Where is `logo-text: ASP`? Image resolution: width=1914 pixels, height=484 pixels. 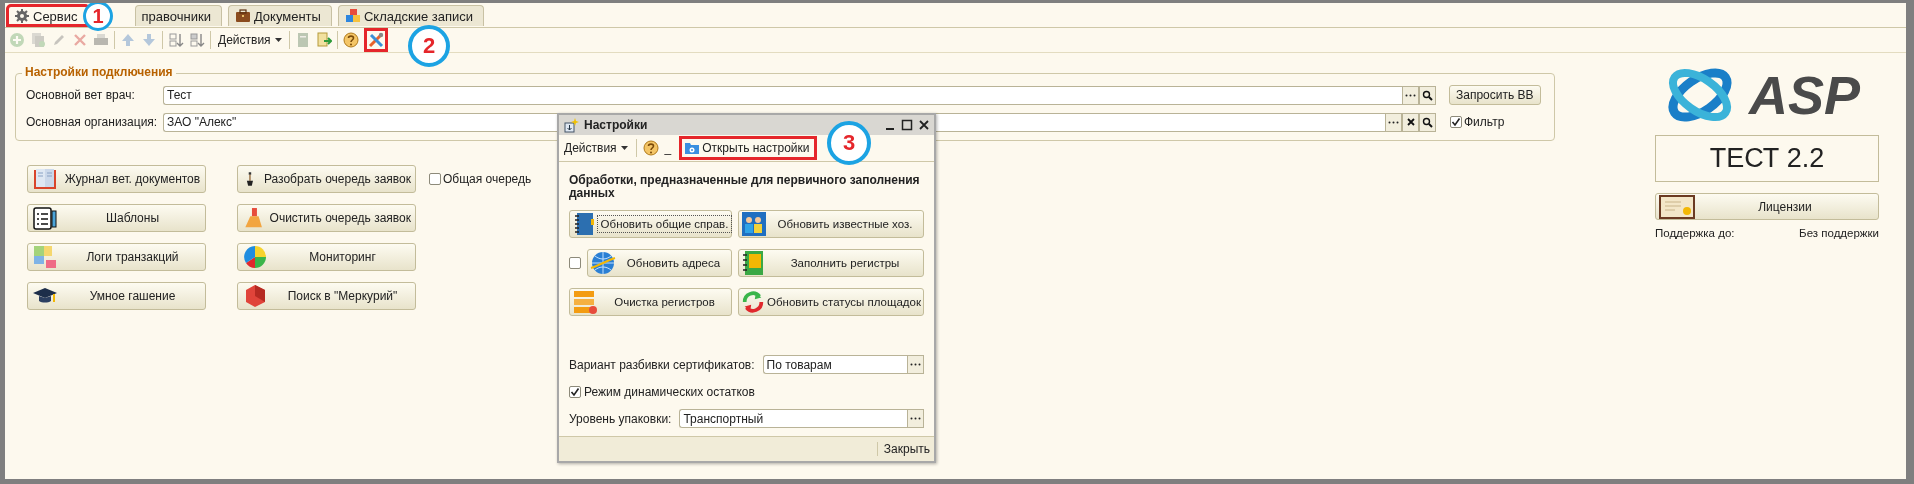 logo-text: ASP is located at coordinates (1805, 95).